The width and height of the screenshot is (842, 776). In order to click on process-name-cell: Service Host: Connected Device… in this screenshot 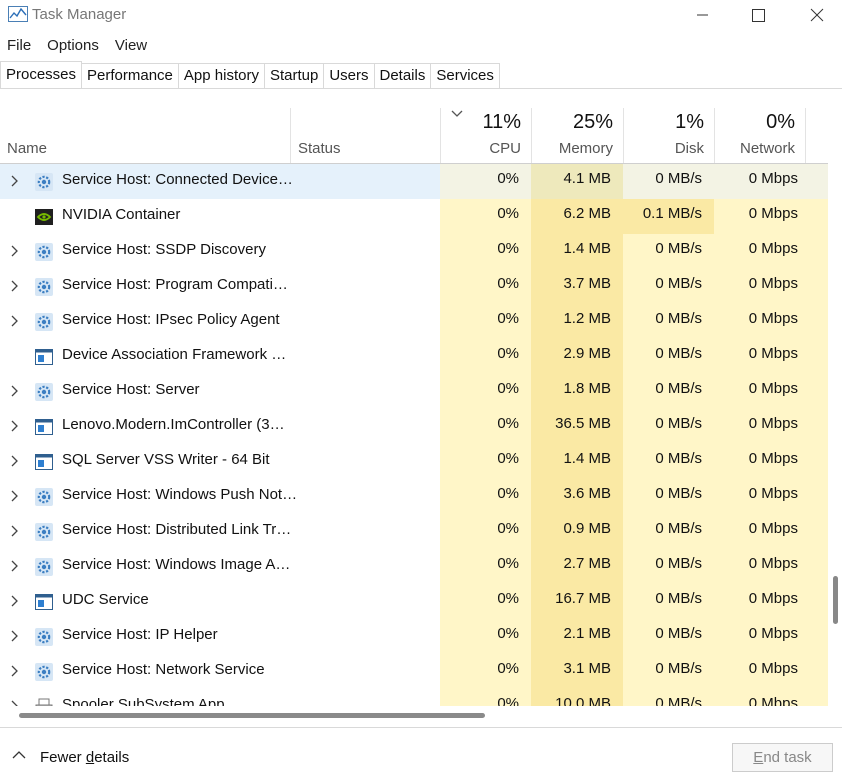, I will do `click(220, 181)`.